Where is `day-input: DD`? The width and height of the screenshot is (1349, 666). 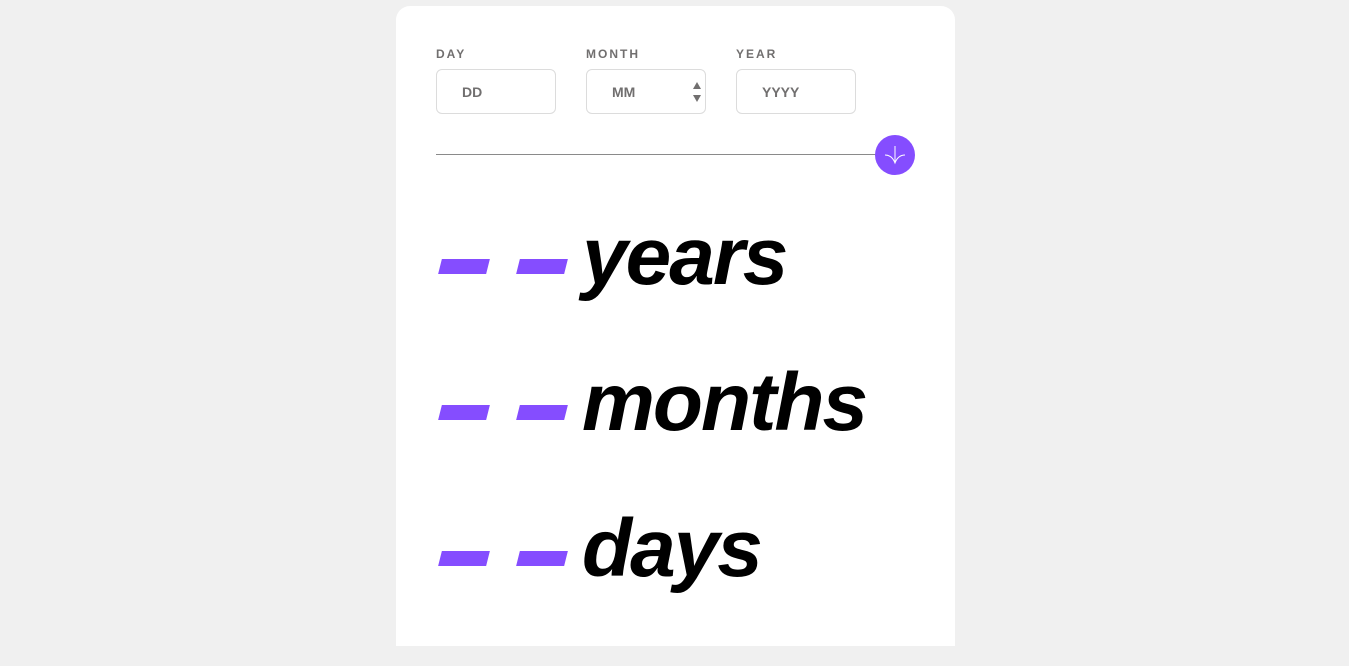
day-input: DD is located at coordinates (496, 91).